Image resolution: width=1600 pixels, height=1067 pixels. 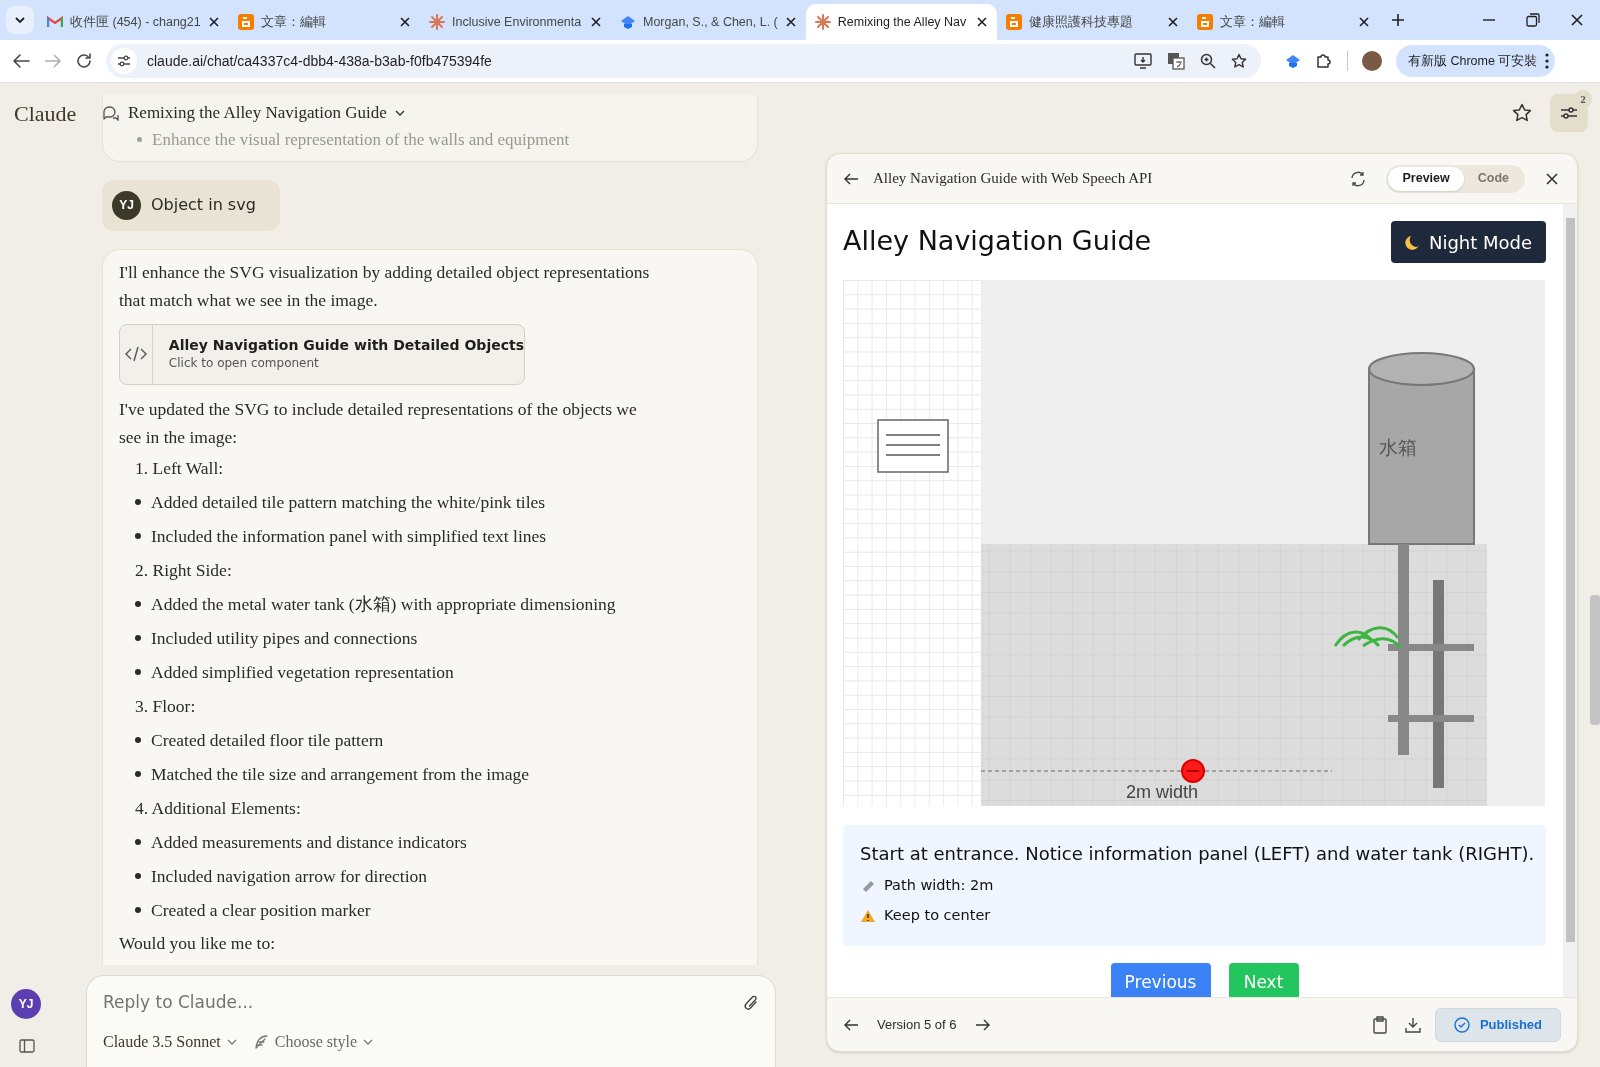 What do you see at coordinates (346, 345) in the screenshot?
I see `artifact-title: Alley Navigation Guide with Detailed Objects` at bounding box center [346, 345].